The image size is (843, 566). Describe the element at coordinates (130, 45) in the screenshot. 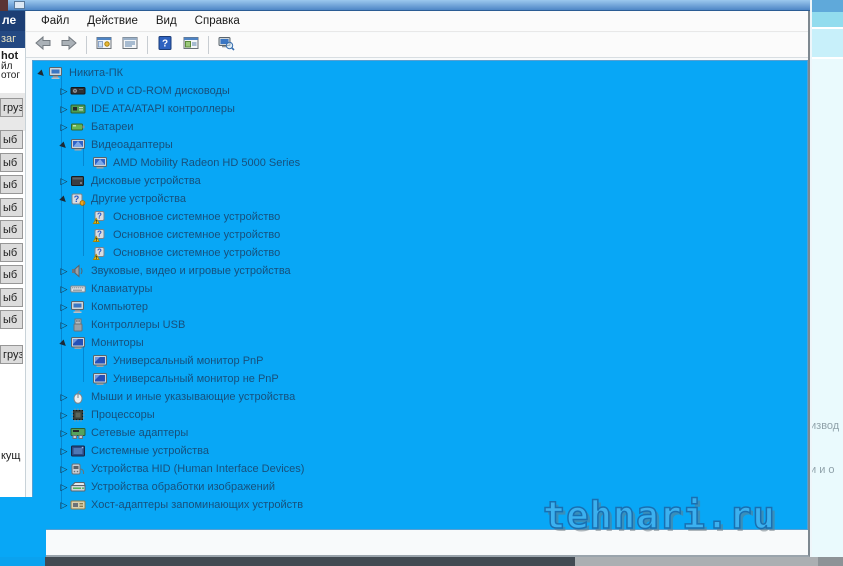

I see `properties-button` at that location.